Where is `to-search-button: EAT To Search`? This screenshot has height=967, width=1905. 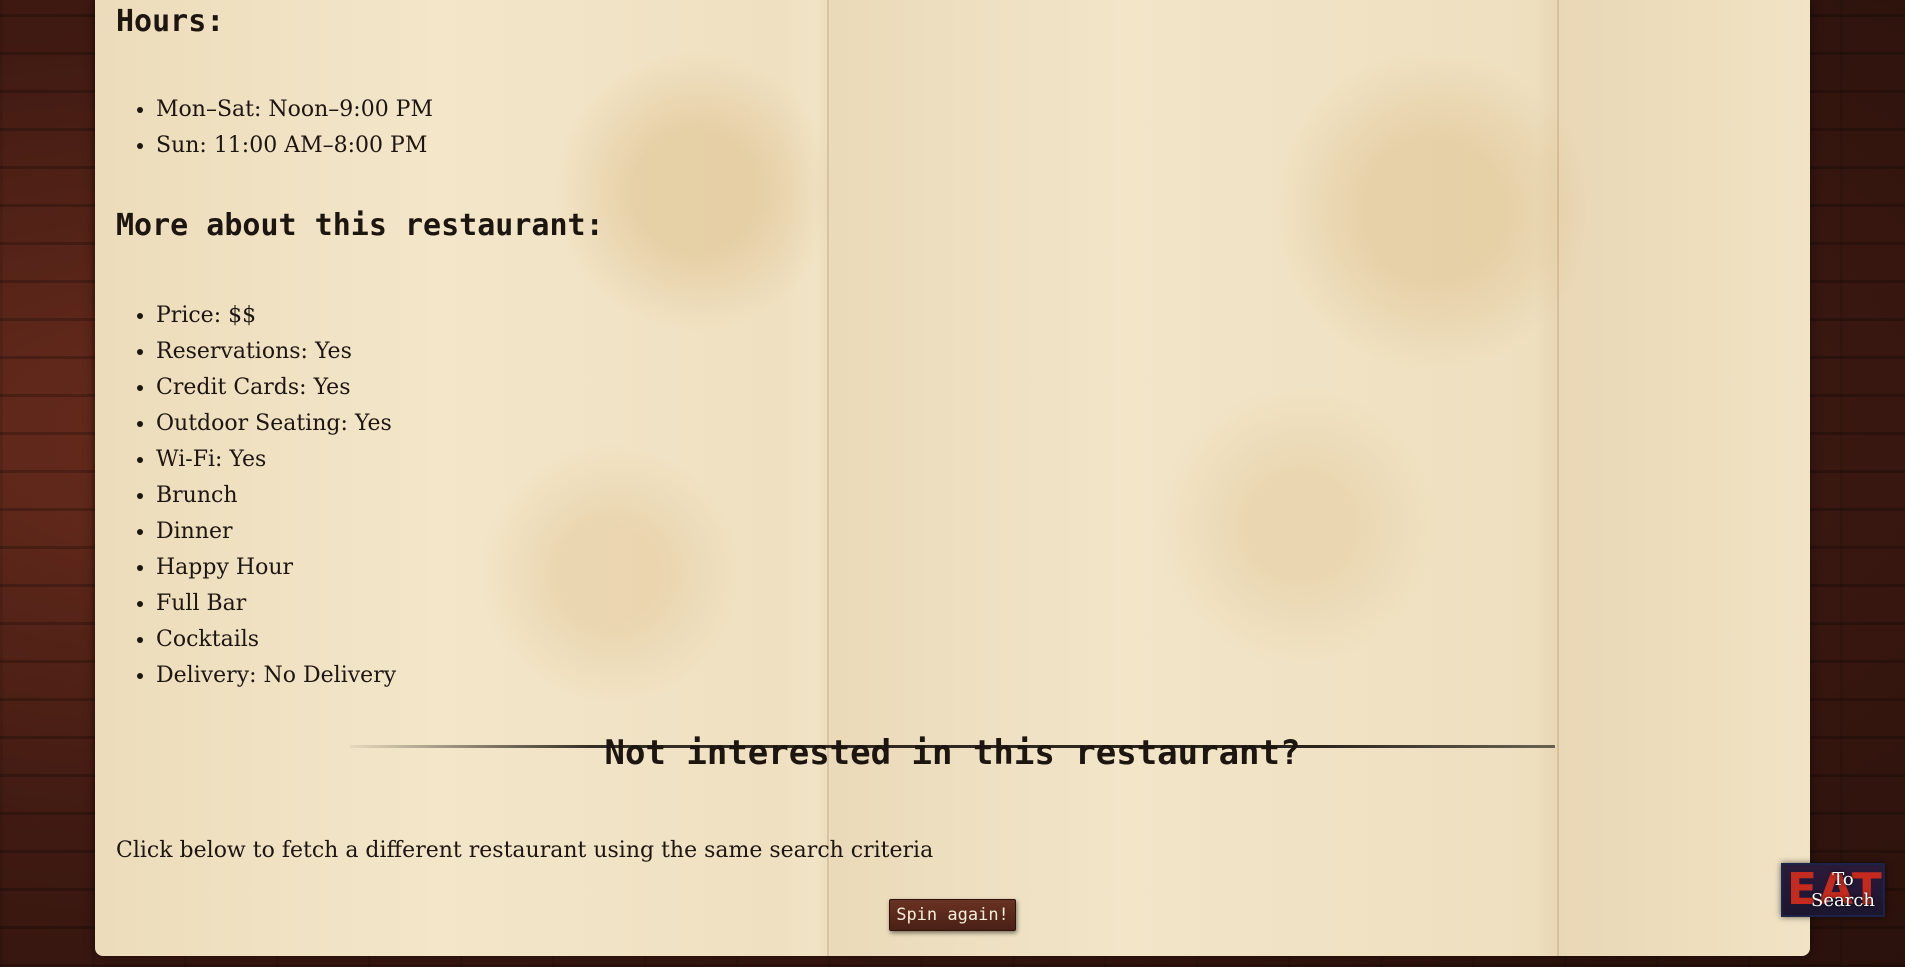
to-search-button: EAT To Search is located at coordinates (1833, 890).